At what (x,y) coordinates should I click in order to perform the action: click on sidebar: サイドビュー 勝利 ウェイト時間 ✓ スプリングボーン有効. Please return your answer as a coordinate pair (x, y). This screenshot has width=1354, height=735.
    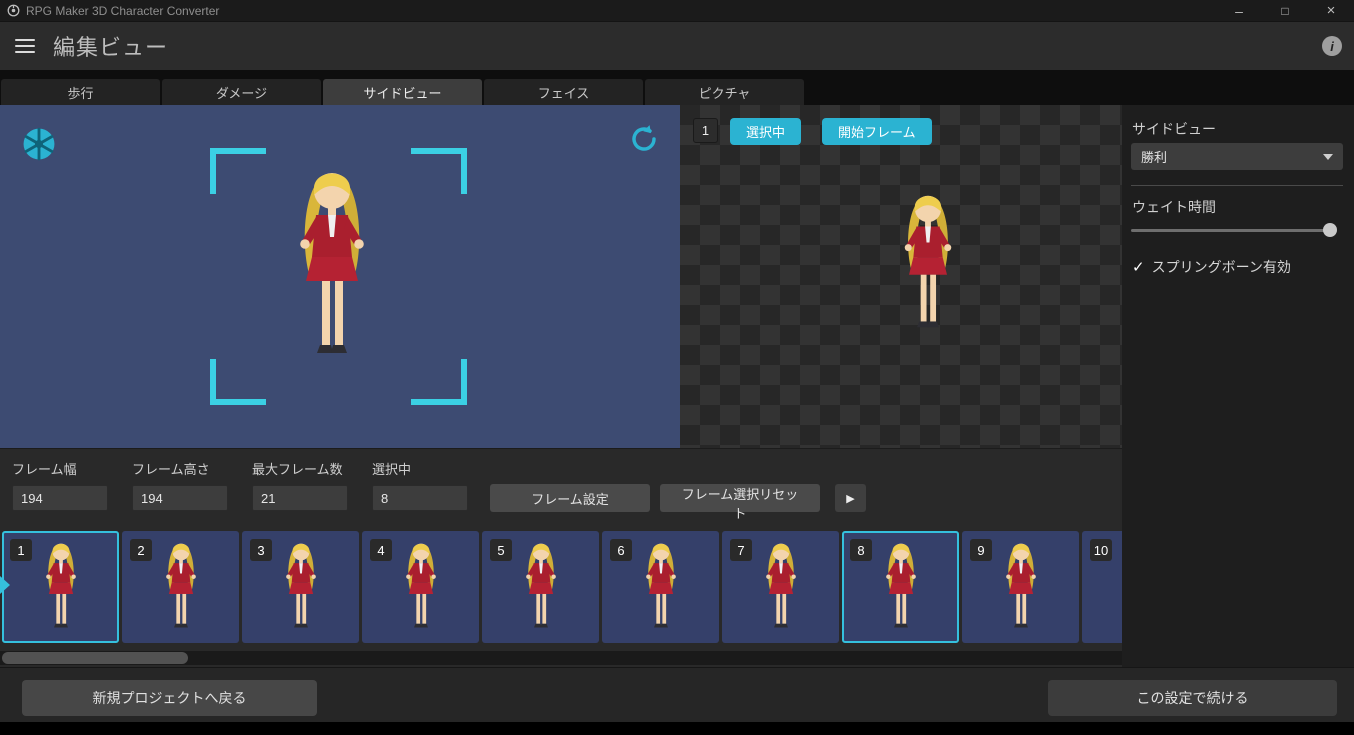
    Looking at the image, I should click on (1238, 386).